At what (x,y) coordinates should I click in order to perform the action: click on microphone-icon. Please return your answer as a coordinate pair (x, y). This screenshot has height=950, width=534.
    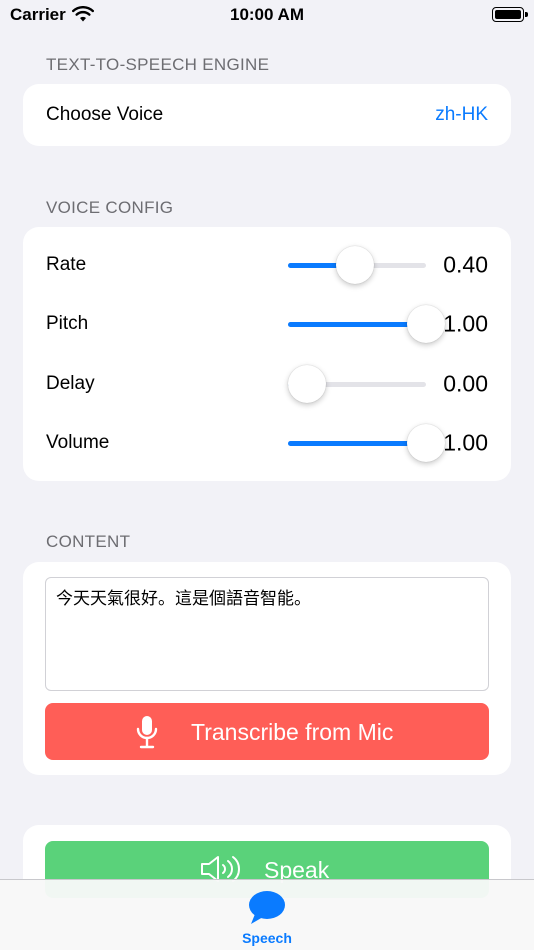
    Looking at the image, I should click on (147, 734).